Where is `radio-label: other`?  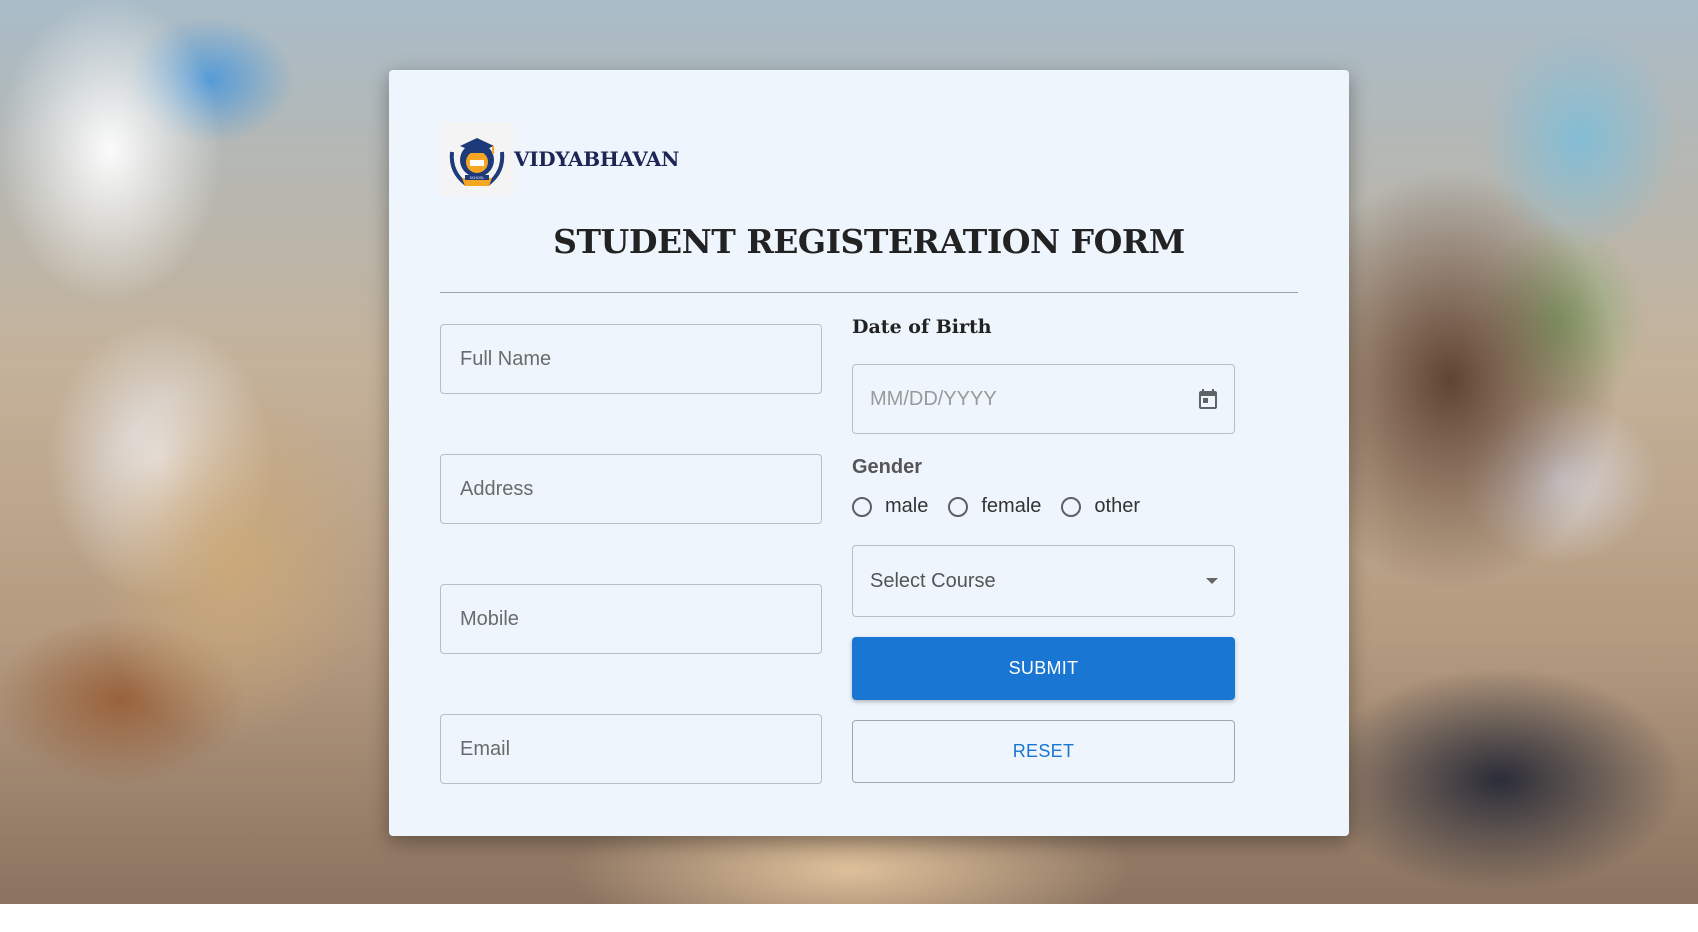 radio-label: other is located at coordinates (1117, 506).